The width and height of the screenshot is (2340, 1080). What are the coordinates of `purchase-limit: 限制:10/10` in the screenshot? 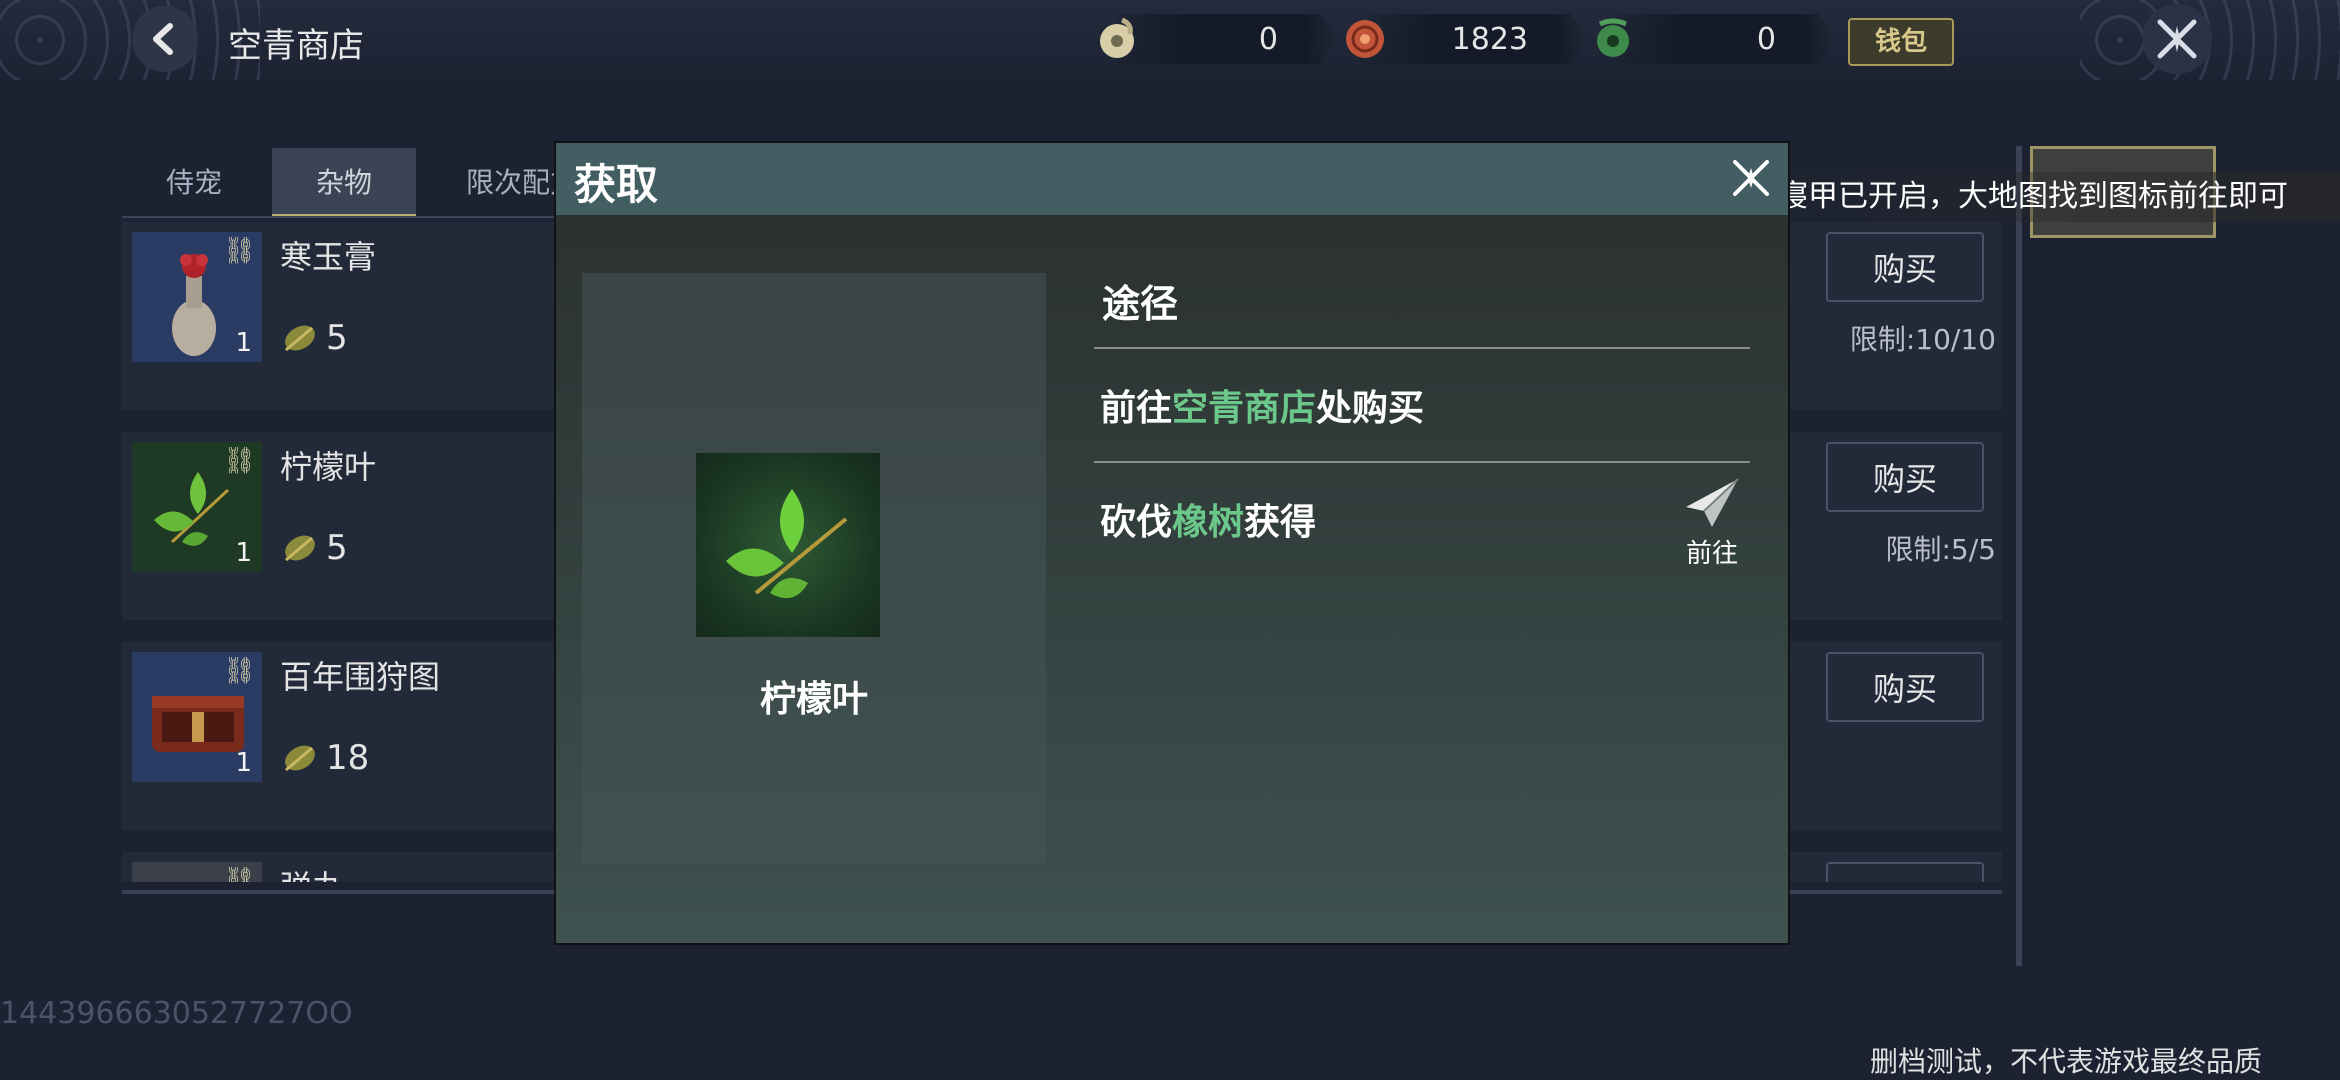 It's located at (1922, 339).